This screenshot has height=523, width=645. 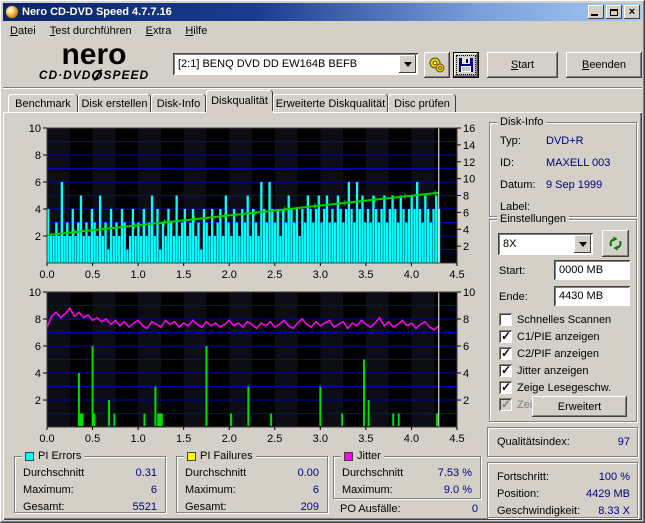 What do you see at coordinates (596, 12) in the screenshot?
I see `minimize-button` at bounding box center [596, 12].